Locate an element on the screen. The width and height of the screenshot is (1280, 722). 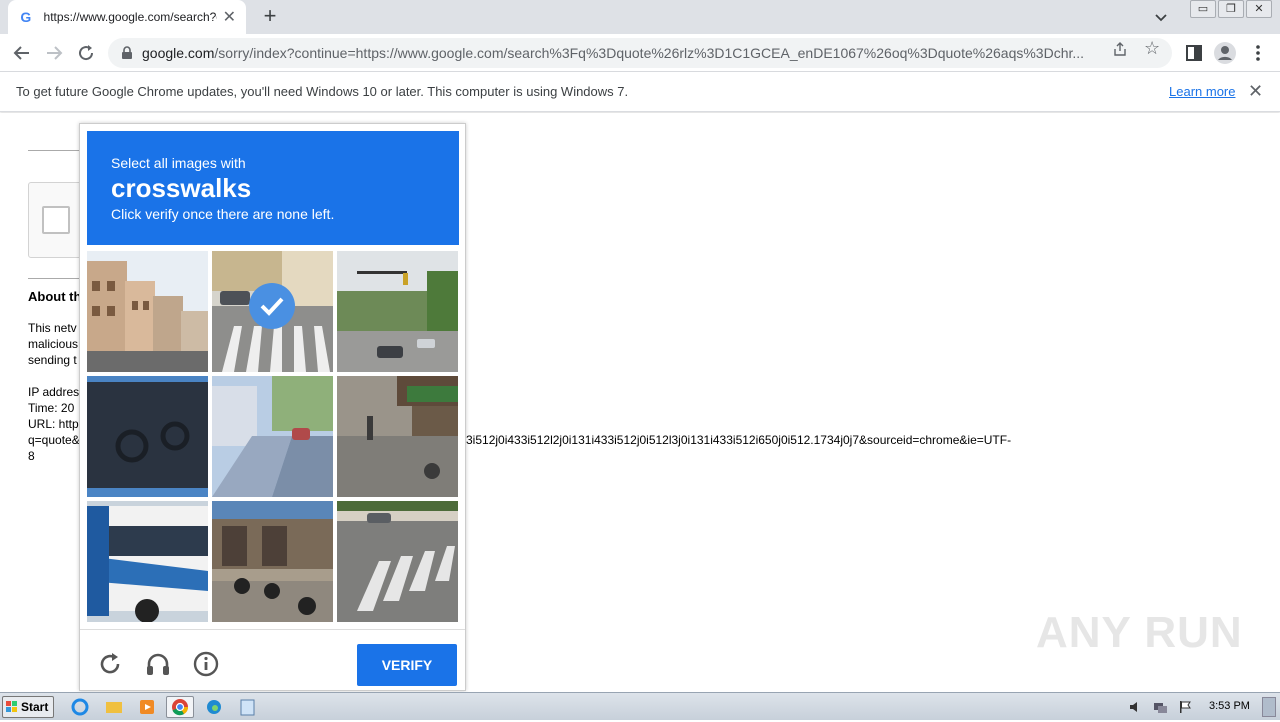
image-tile-dark is located at coordinates (147, 436).